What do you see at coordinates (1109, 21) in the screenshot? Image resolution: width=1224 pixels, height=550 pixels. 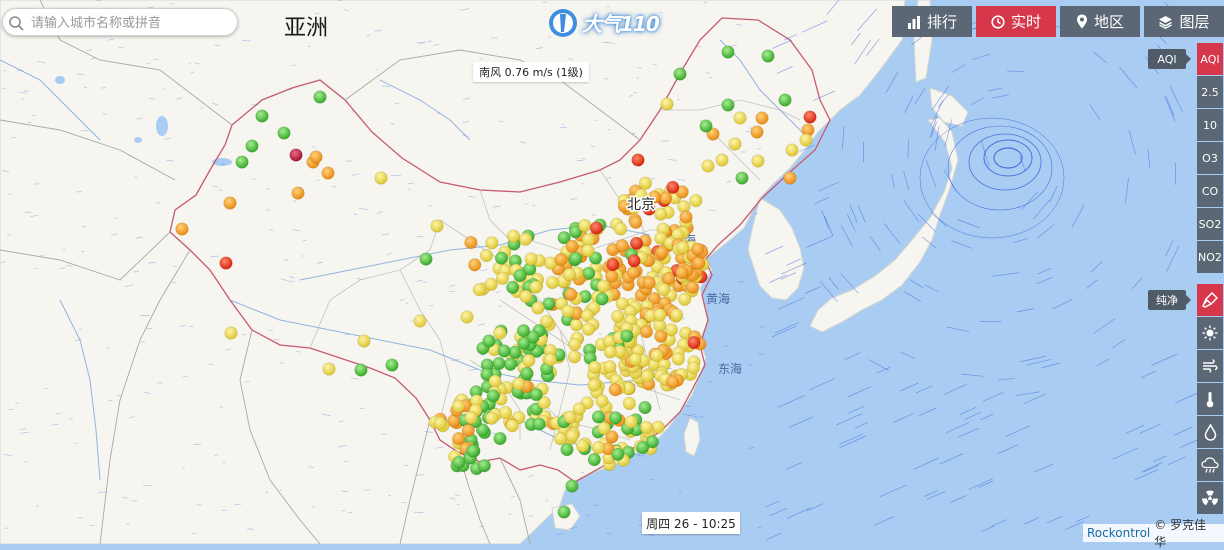 I see `nav-region-label: 地区` at bounding box center [1109, 21].